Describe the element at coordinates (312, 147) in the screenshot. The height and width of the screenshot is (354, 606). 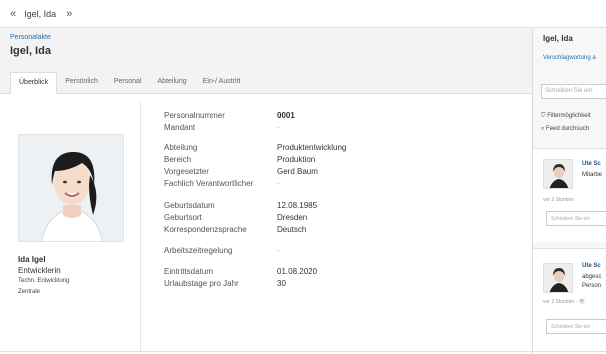
I see `field-value: Produktentwicklung` at that location.